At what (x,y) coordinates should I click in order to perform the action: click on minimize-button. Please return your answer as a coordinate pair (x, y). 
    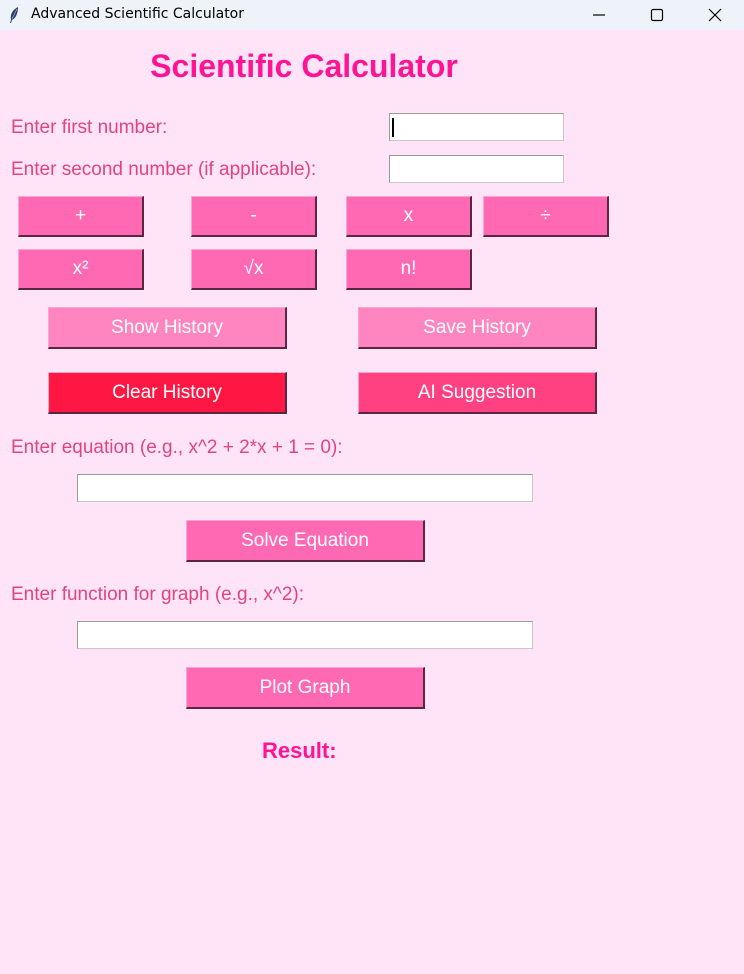
    Looking at the image, I should click on (599, 15).